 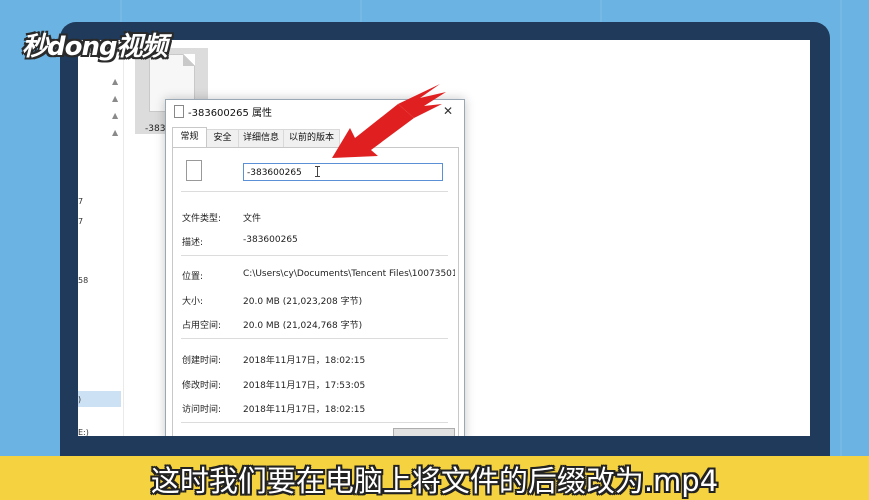 What do you see at coordinates (434, 481) in the screenshot?
I see `subtitle-caption: 这时我们要在电脑上将文件的后缀改为.mp4` at bounding box center [434, 481].